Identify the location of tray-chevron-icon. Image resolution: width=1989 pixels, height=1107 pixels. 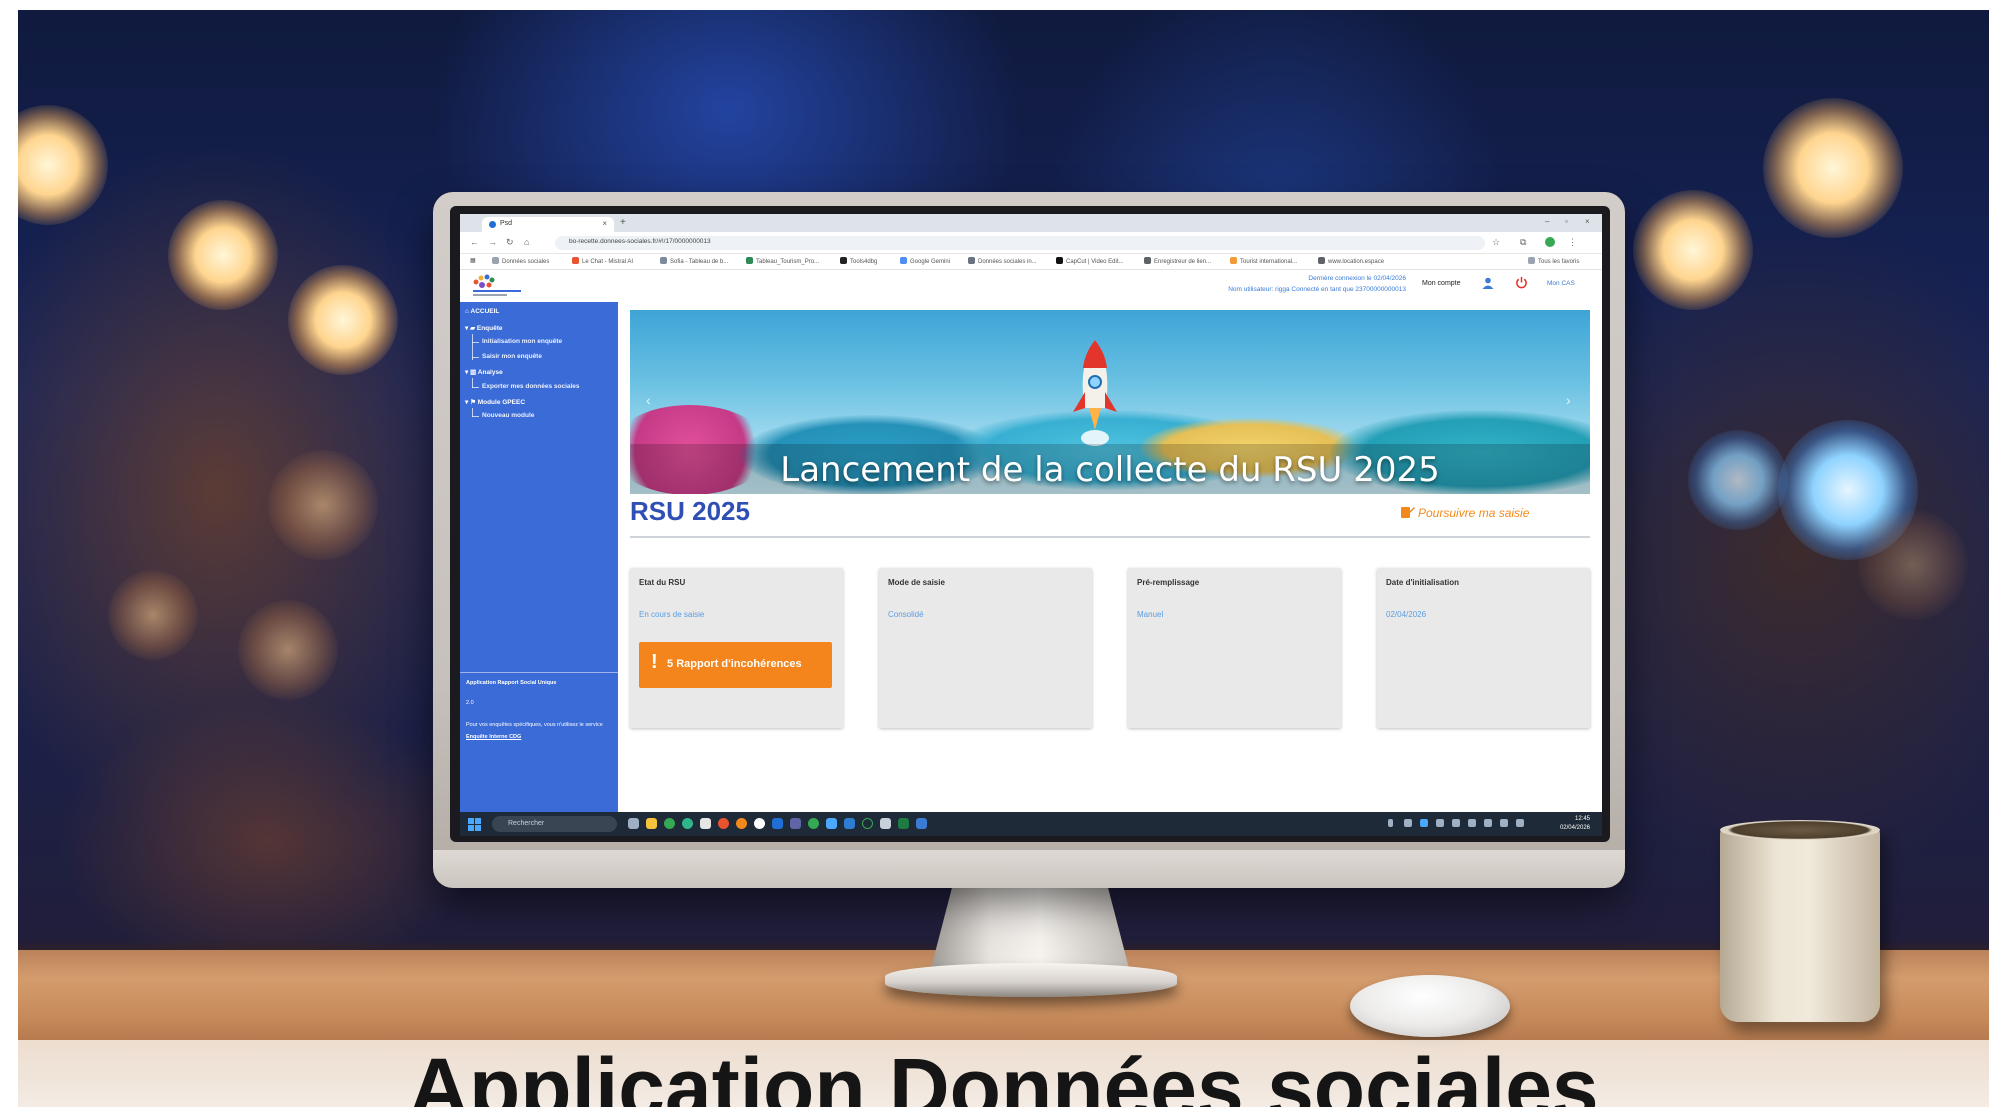
(1390, 823).